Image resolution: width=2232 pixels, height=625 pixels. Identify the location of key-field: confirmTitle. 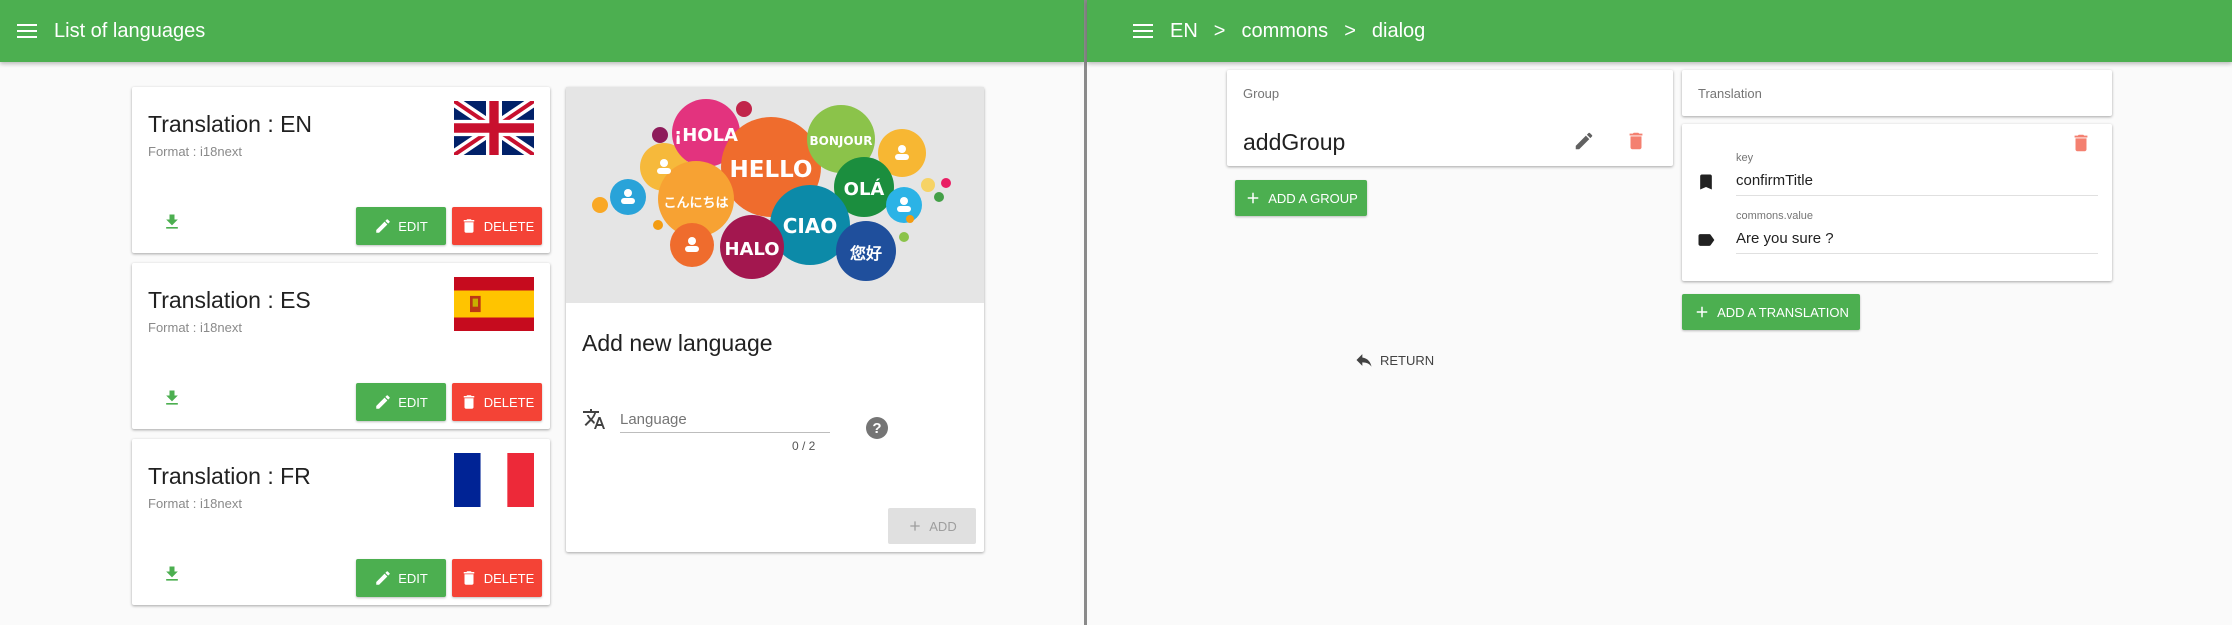
(1917, 184).